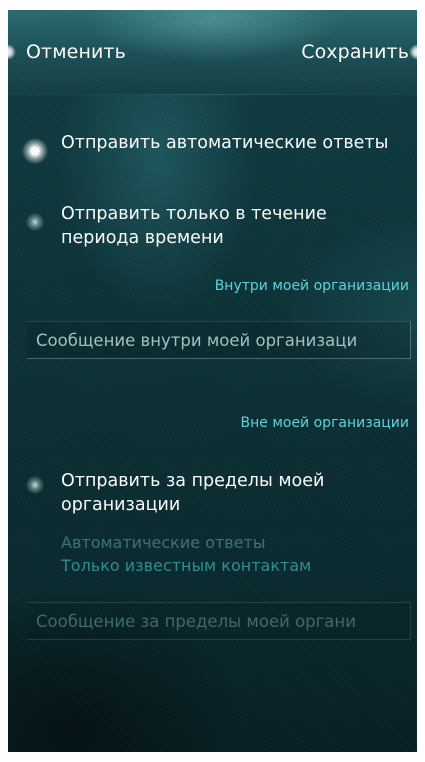 The height and width of the screenshot is (762, 425). I want to click on outside-org-message-input, so click(218, 621).